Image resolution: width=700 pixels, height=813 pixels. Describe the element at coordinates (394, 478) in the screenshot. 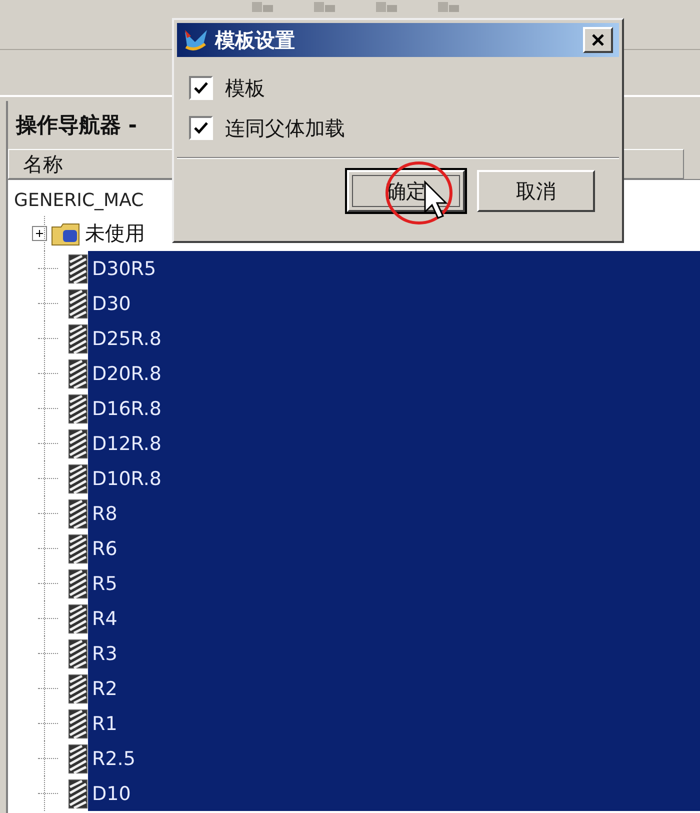

I see `tree-item: D10R.8` at that location.